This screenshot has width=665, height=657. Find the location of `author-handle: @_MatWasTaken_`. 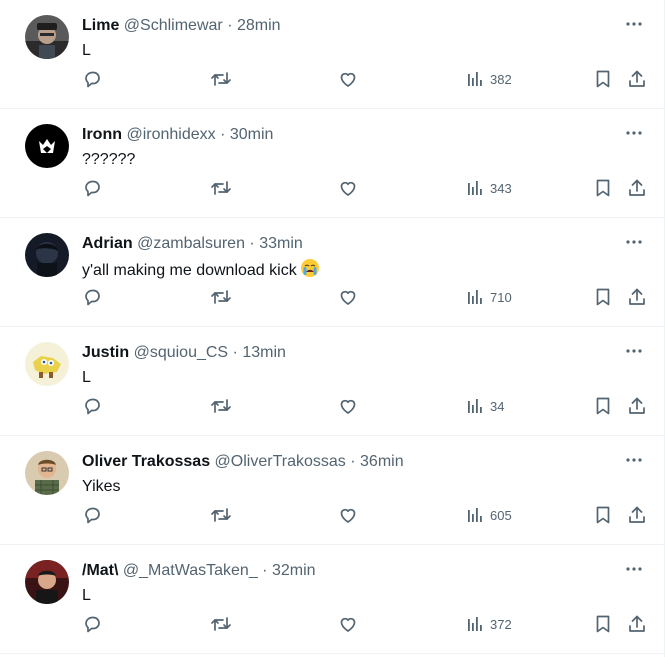

author-handle: @_MatWasTaken_ is located at coordinates (190, 570).